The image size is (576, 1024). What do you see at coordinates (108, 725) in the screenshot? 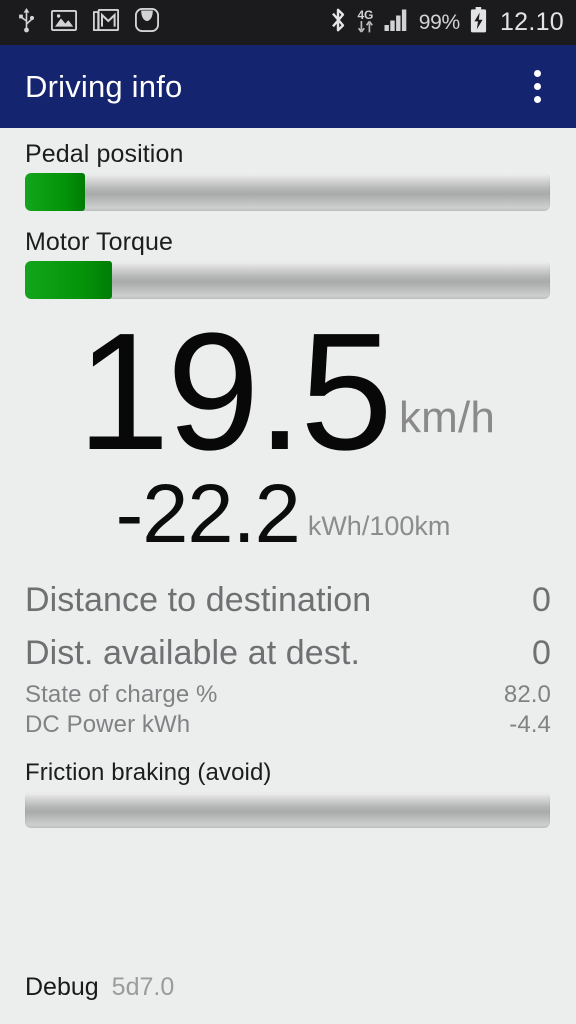
I see `data-row-label: DC Power kWh` at bounding box center [108, 725].